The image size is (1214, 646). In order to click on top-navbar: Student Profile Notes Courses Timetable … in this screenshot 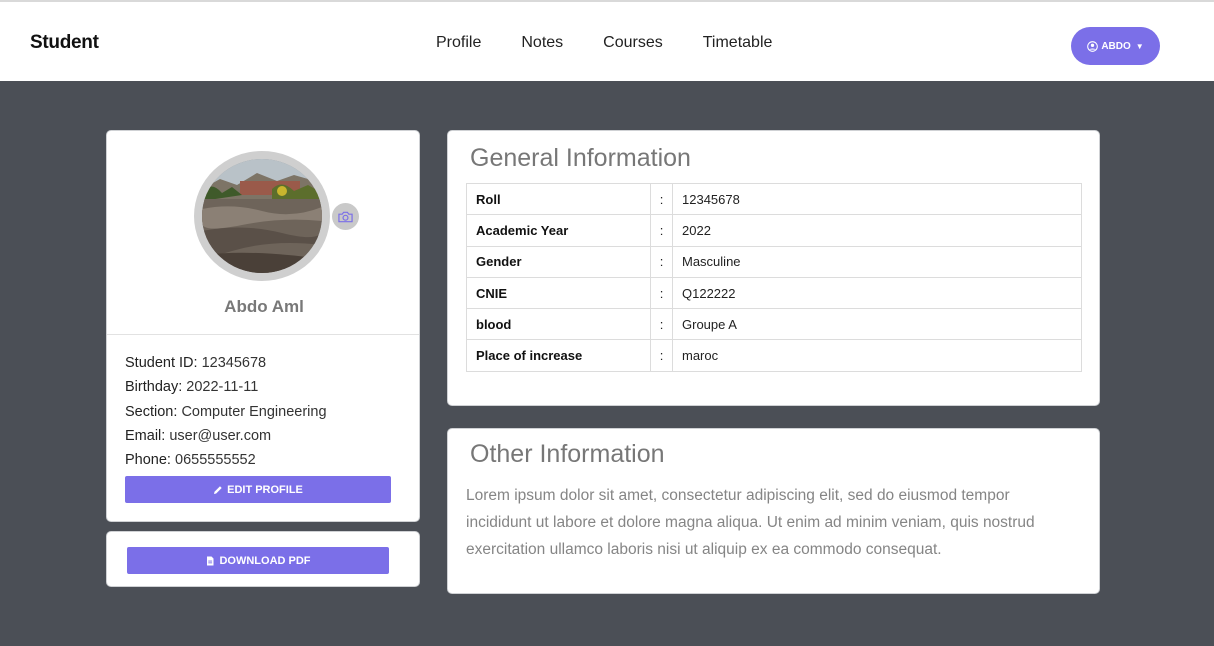, I will do `click(607, 40)`.